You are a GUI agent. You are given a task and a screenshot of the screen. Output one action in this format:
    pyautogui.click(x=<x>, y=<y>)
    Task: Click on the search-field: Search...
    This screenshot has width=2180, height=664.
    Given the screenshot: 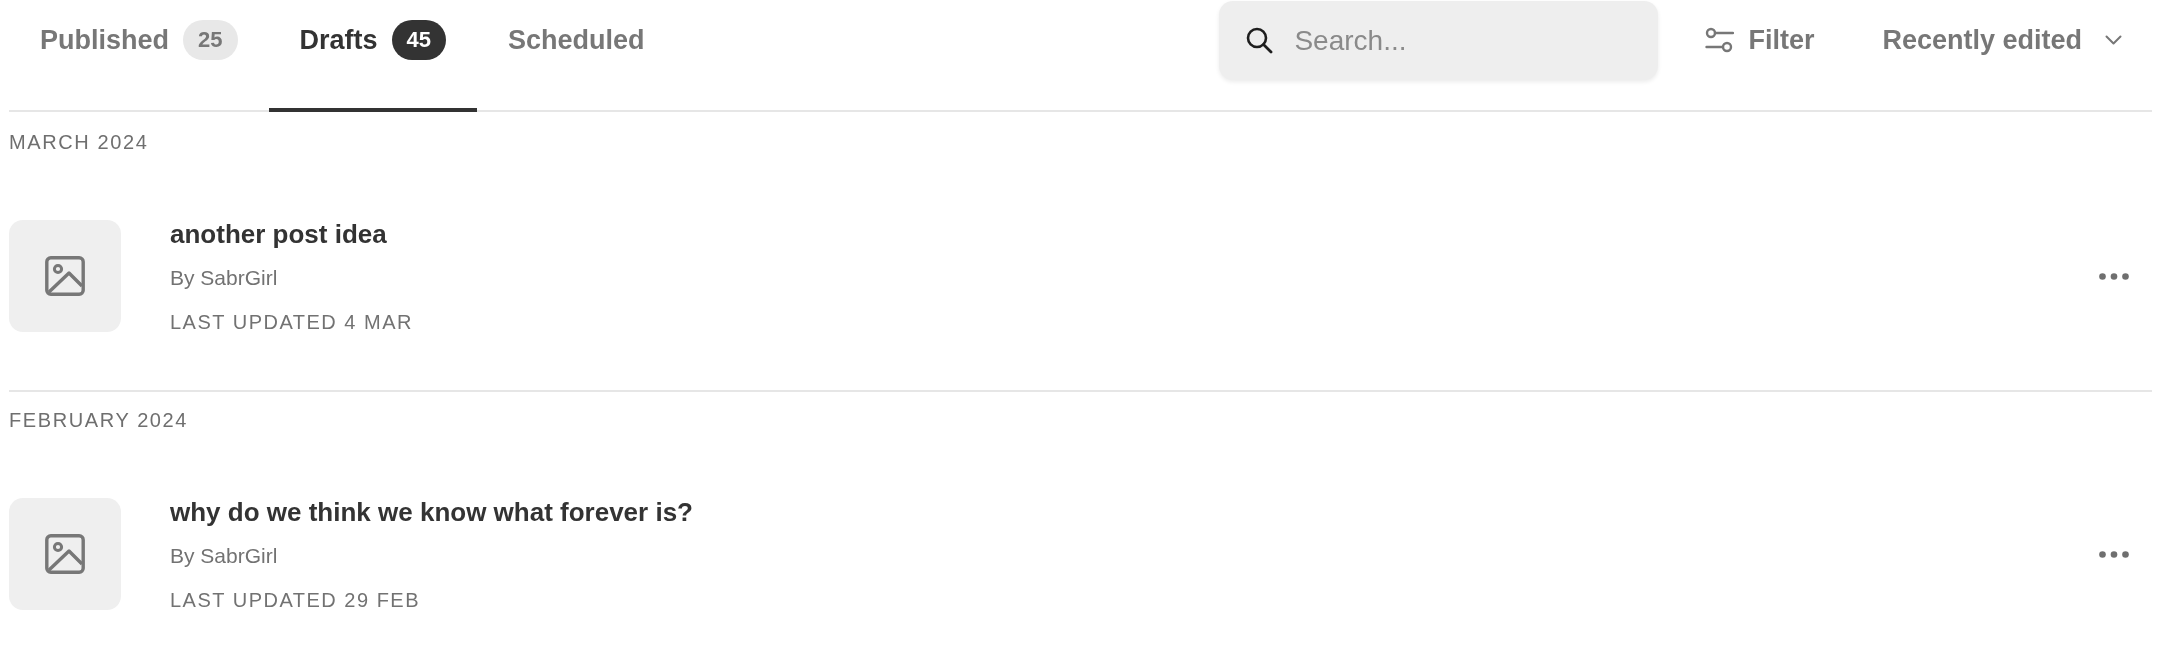 What is the action you would take?
    pyautogui.click(x=1439, y=40)
    